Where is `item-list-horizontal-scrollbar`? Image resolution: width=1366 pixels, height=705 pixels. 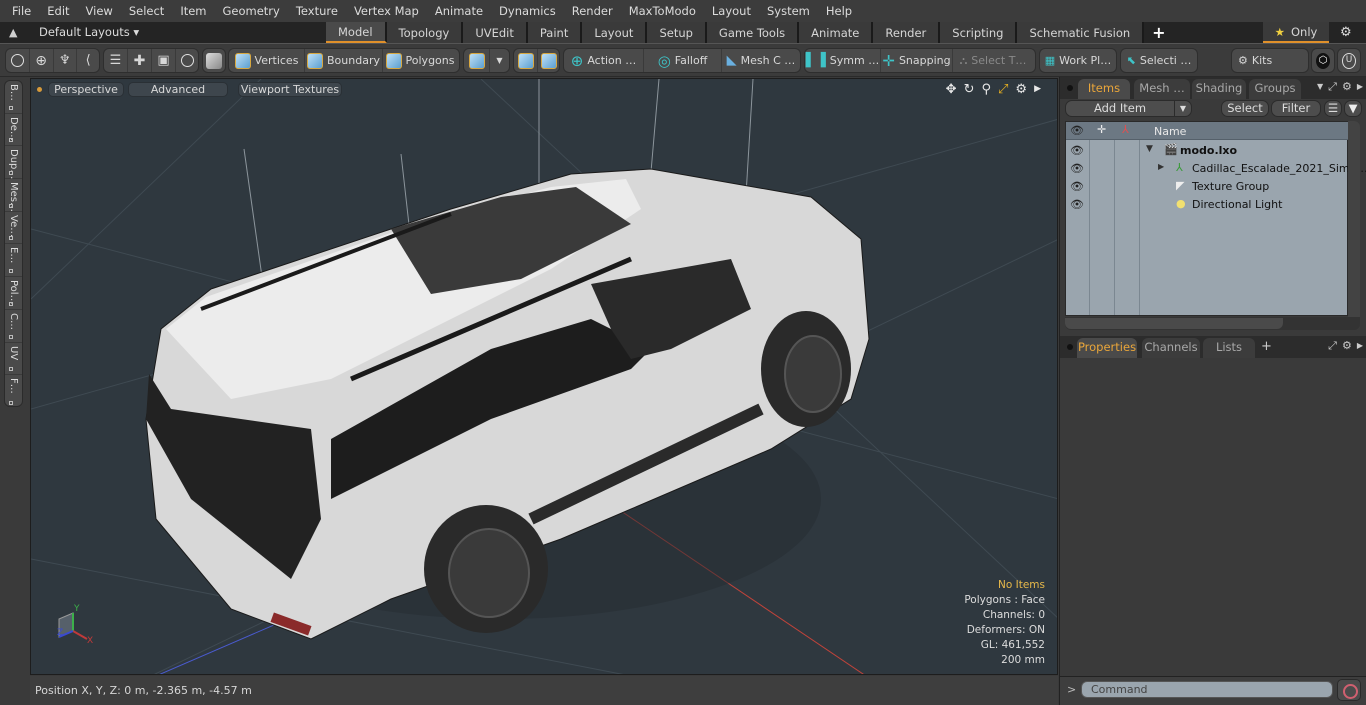
item-list-horizontal-scrollbar is located at coordinates (1212, 323).